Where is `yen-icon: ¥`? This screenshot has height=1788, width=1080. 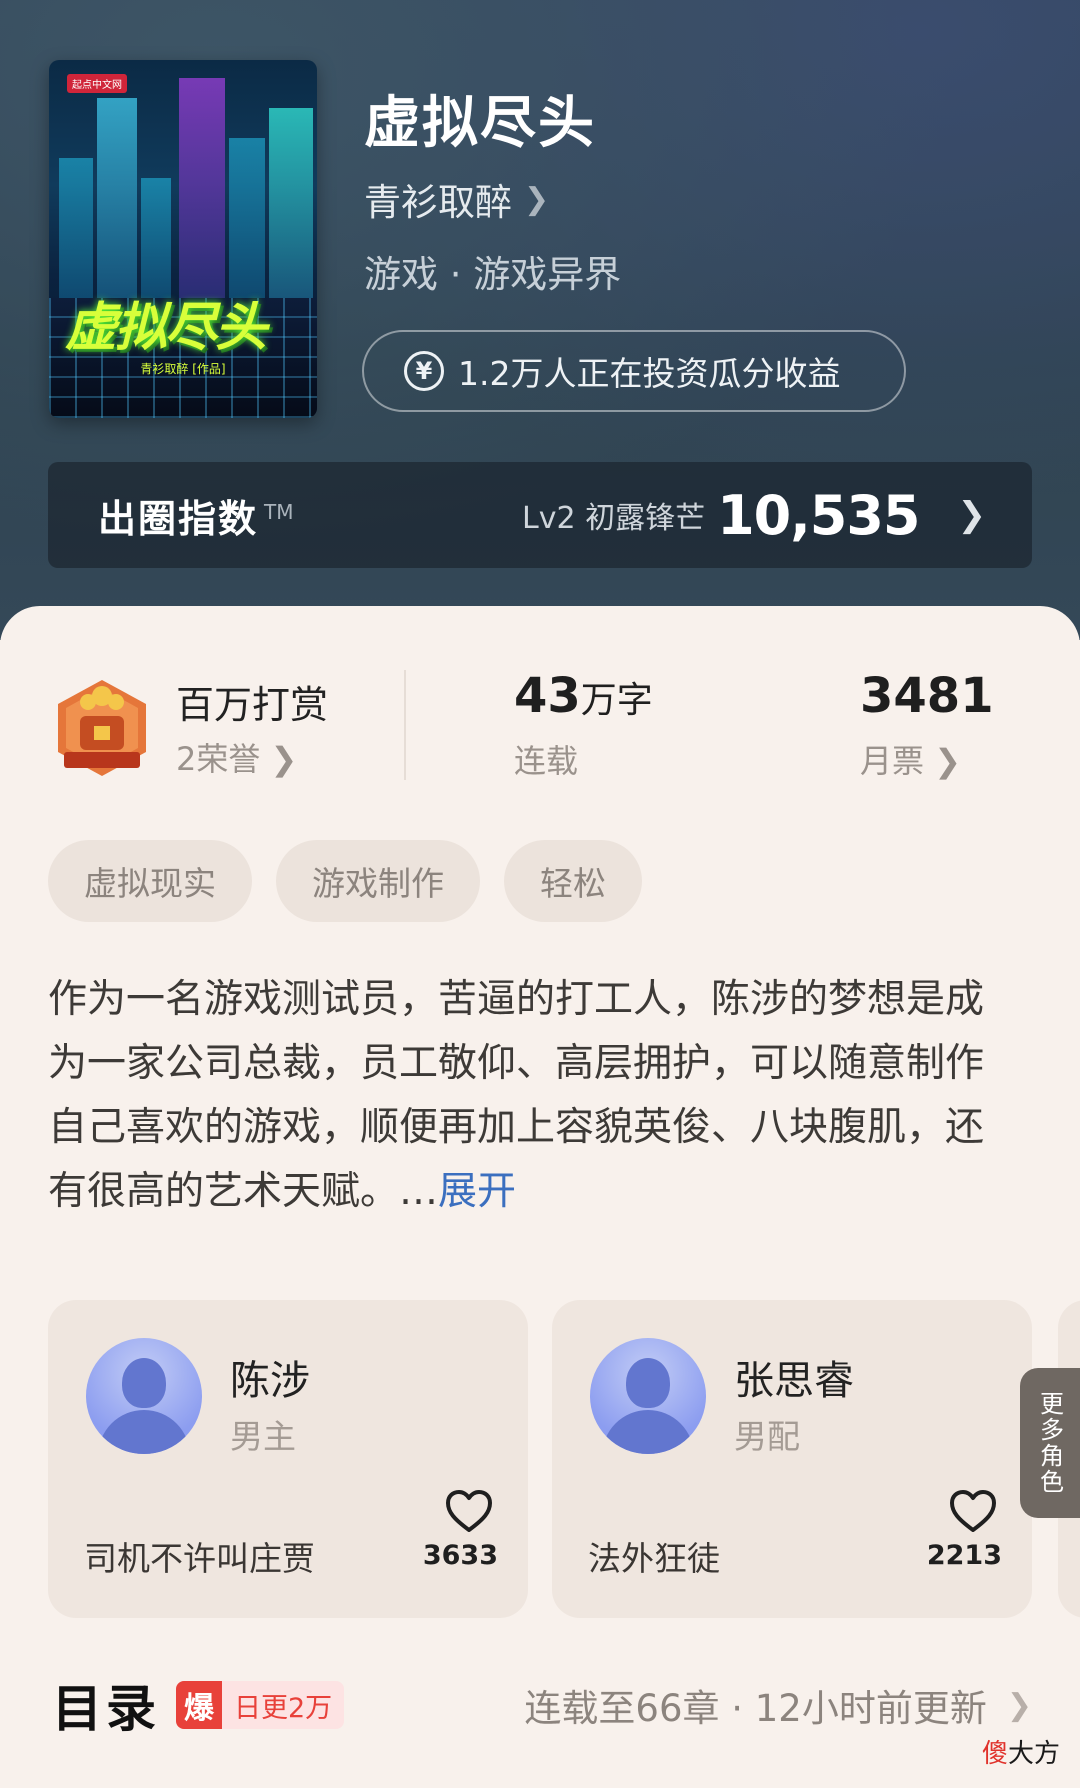 yen-icon: ¥ is located at coordinates (424, 371).